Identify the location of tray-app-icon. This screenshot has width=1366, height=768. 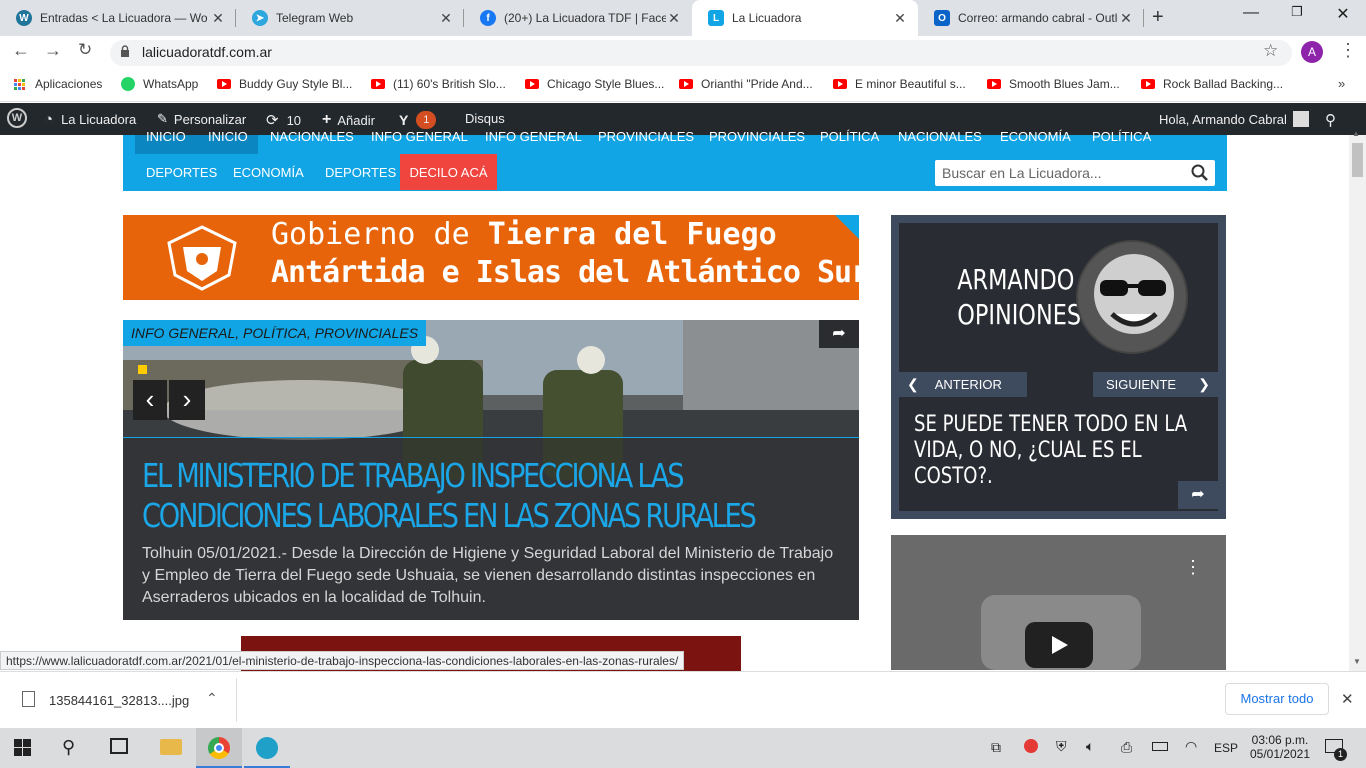
(1031, 746).